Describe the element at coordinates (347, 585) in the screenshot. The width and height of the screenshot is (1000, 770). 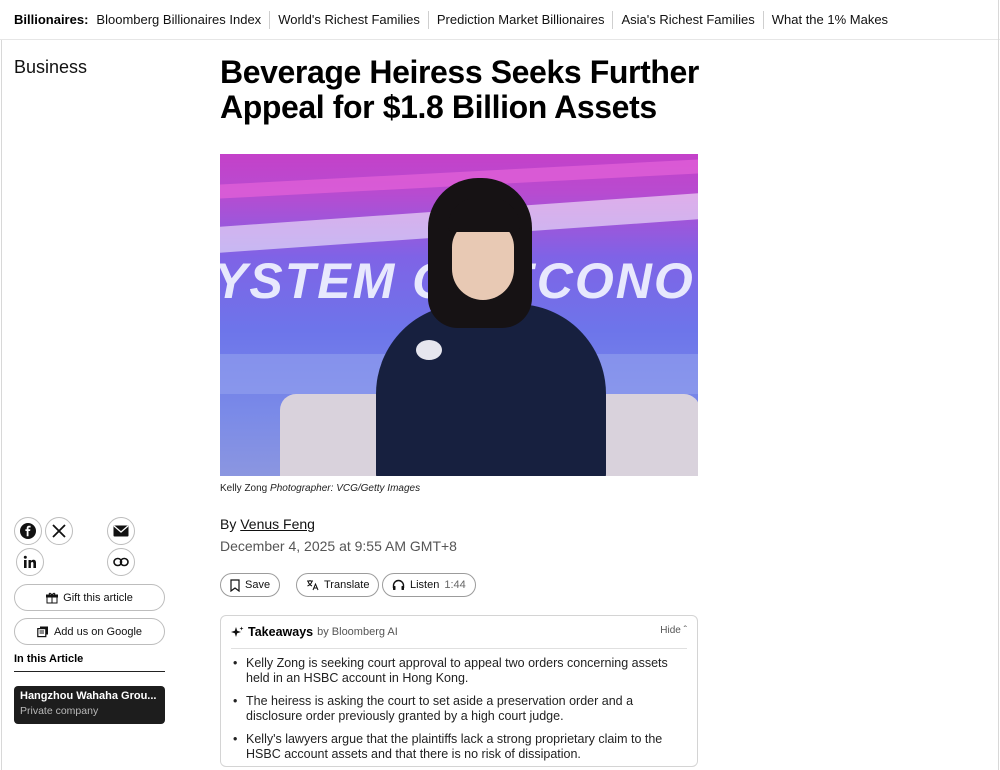
I see `translate-label: Translate` at that location.